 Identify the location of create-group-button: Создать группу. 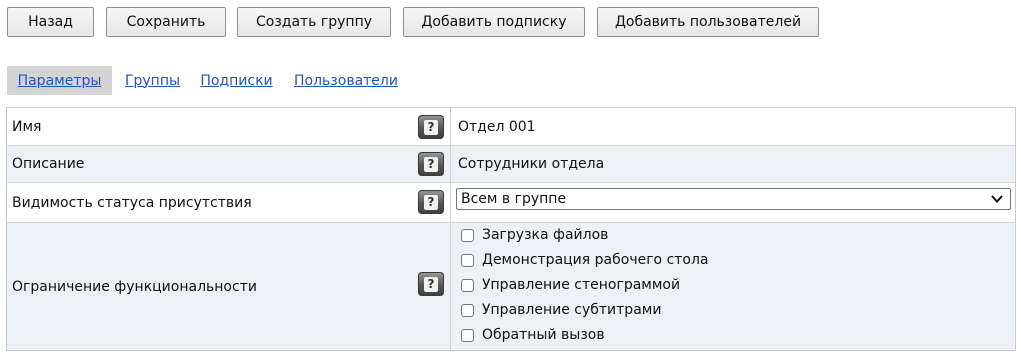
(314, 22).